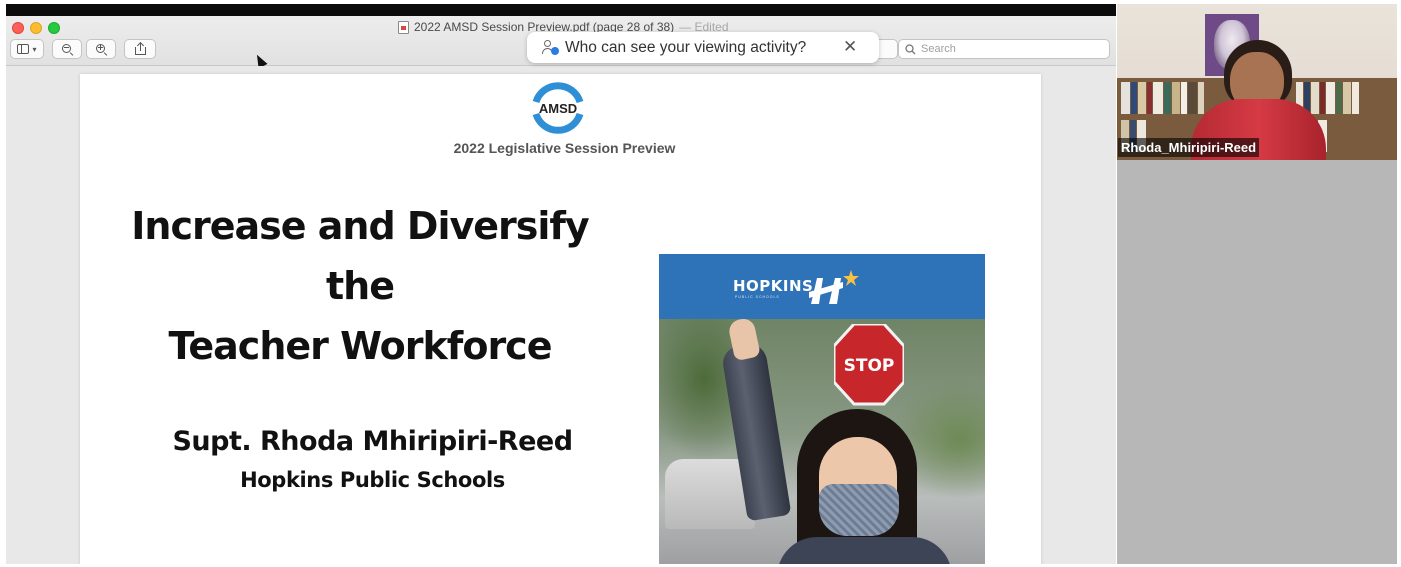 This screenshot has width=1401, height=567. I want to click on window-top-edge, so click(561, 10).